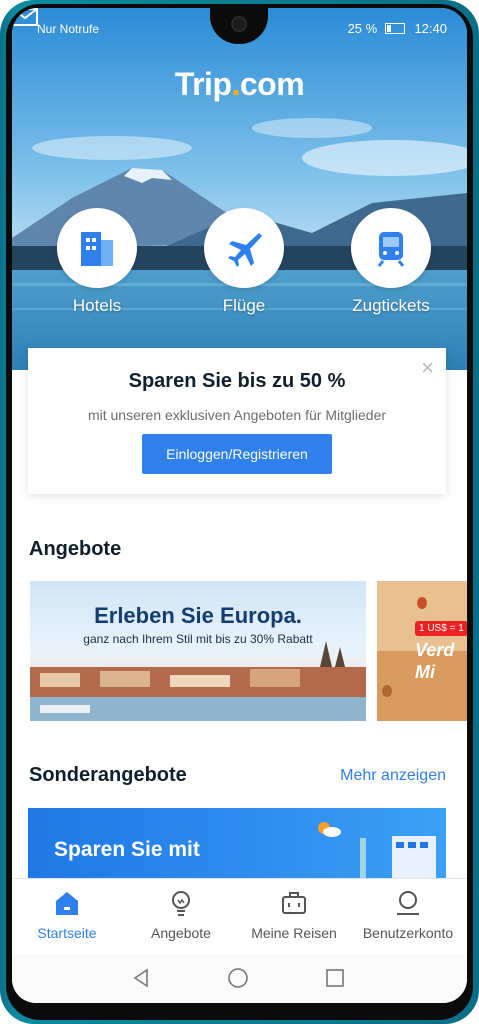  I want to click on hotel-circle, so click(97, 248).